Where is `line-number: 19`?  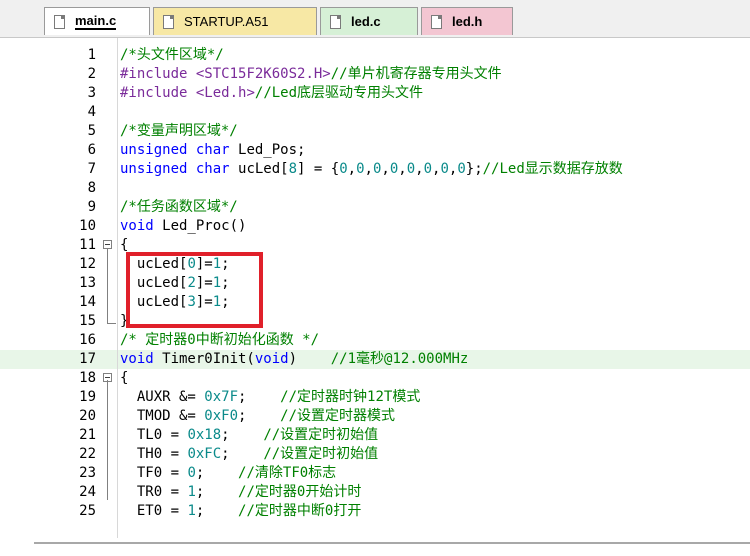 line-number: 19 is located at coordinates (87, 397).